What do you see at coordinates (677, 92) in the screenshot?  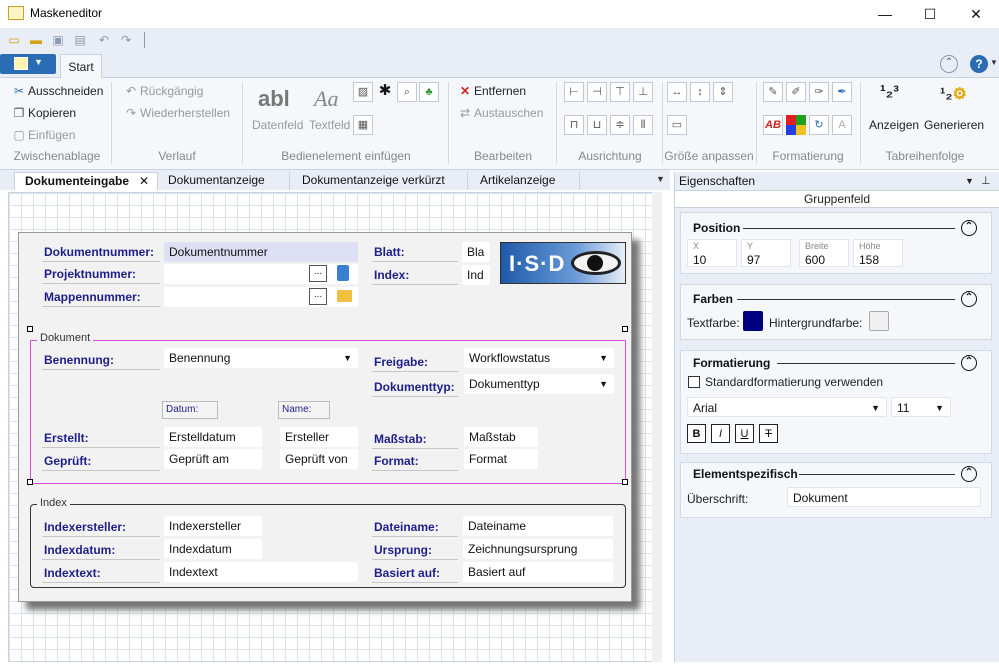 I see `same-width-icon: ↔` at bounding box center [677, 92].